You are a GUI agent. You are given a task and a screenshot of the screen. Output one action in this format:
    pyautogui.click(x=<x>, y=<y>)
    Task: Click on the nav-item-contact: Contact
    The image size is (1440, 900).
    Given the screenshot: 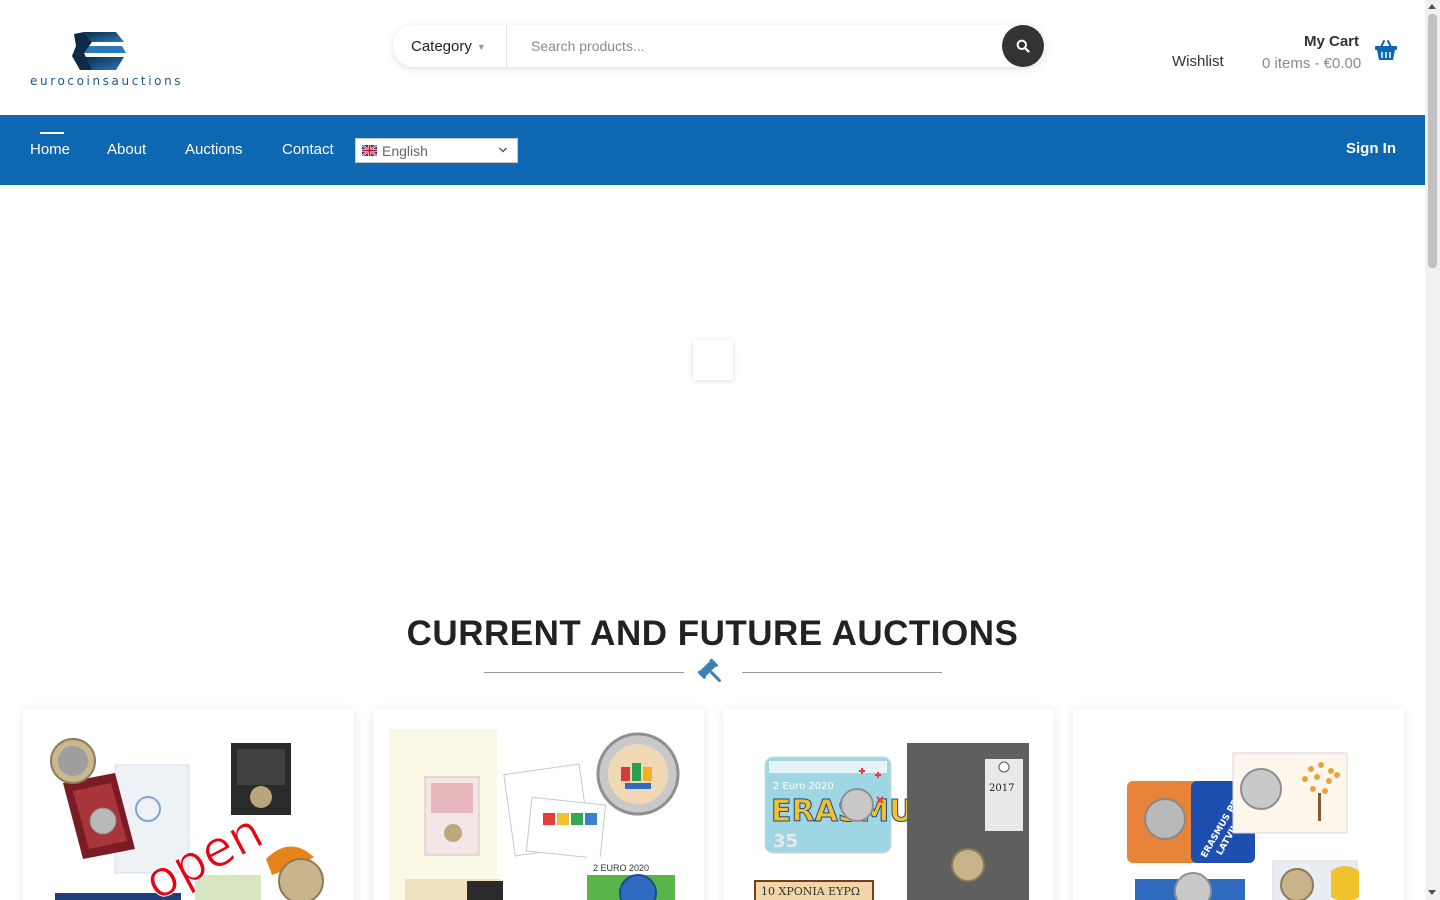 What is the action you would take?
    pyautogui.click(x=308, y=149)
    